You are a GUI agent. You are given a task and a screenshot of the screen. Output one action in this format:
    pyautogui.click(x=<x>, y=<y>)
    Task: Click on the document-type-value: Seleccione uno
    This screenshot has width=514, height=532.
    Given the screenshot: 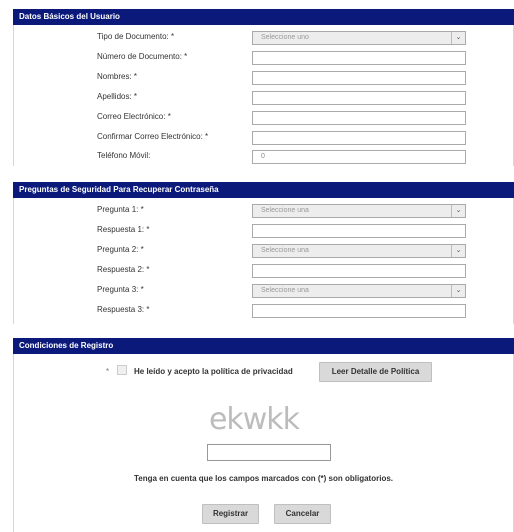 What is the action you would take?
    pyautogui.click(x=285, y=37)
    